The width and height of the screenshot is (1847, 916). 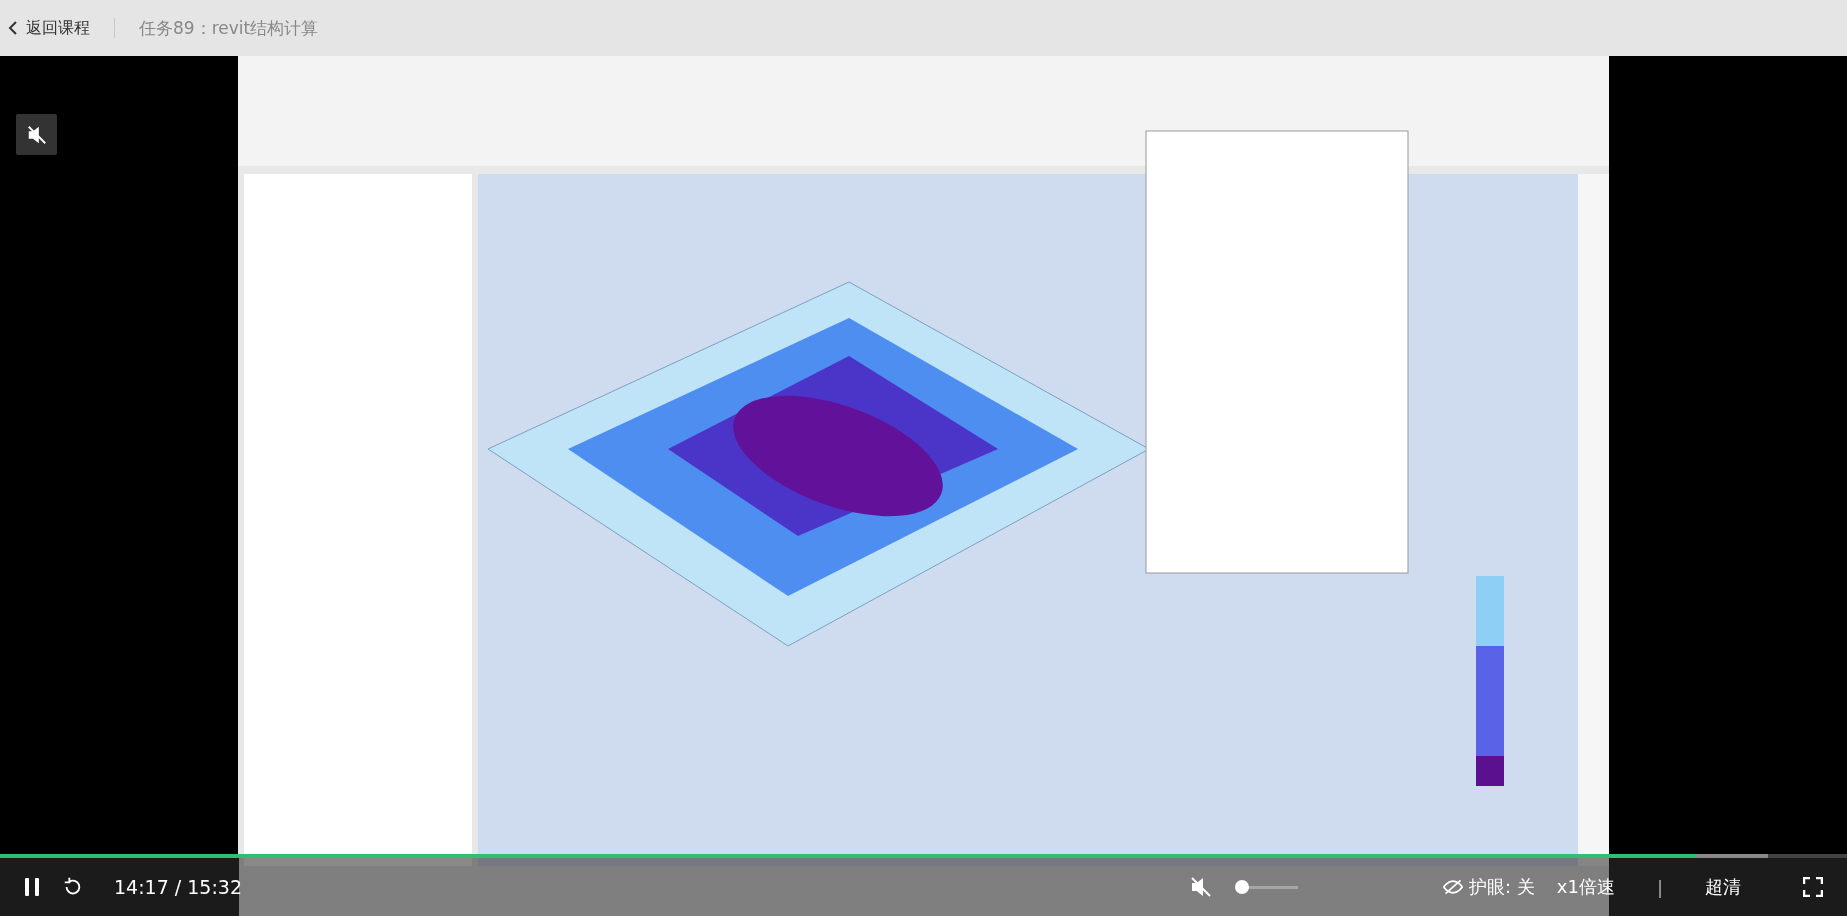 I want to click on course-title: 任务89：revit结构计算, so click(x=229, y=28).